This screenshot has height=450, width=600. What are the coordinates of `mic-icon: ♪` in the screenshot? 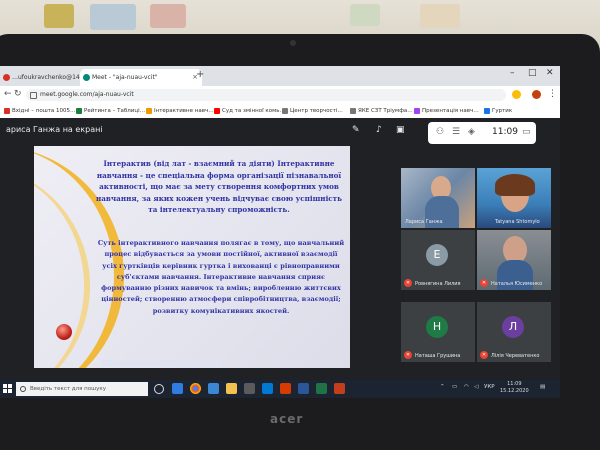 It's located at (379, 130).